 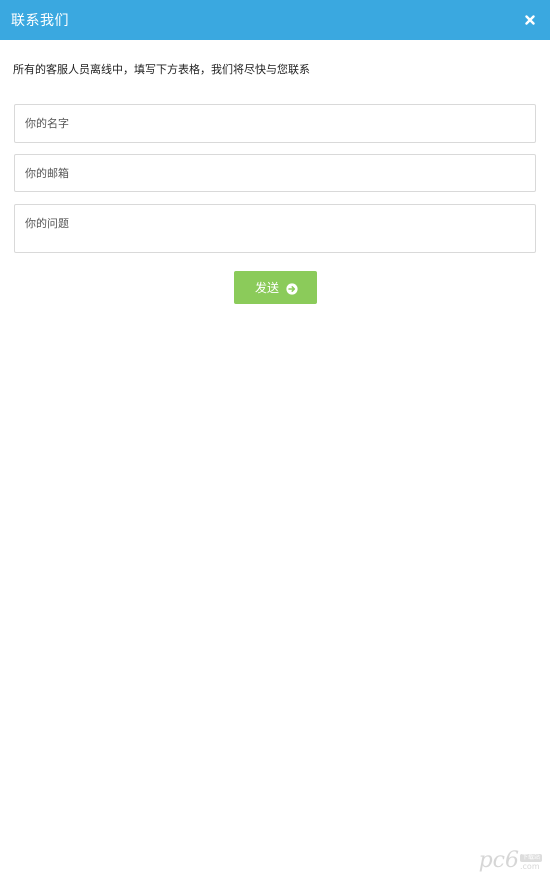 I want to click on email-input, so click(x=275, y=173).